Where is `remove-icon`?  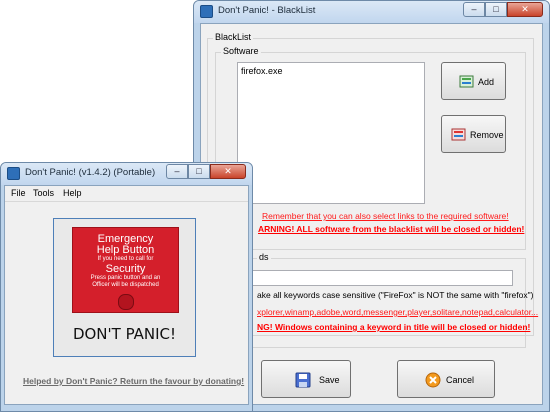 remove-icon is located at coordinates (458, 134).